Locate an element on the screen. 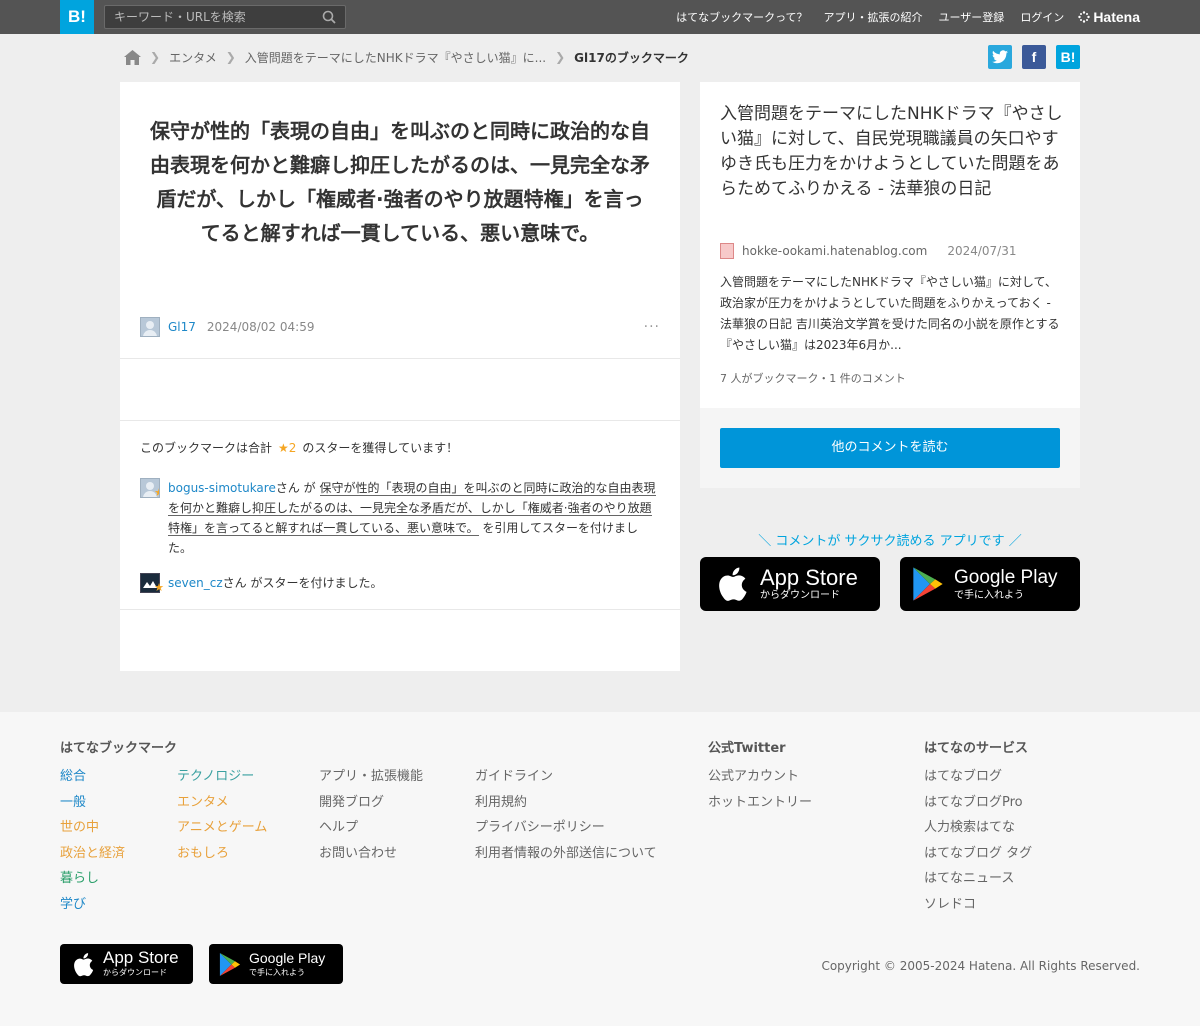 This screenshot has height=1026, width=1200. footer-link: 公式アカウント is located at coordinates (760, 777).